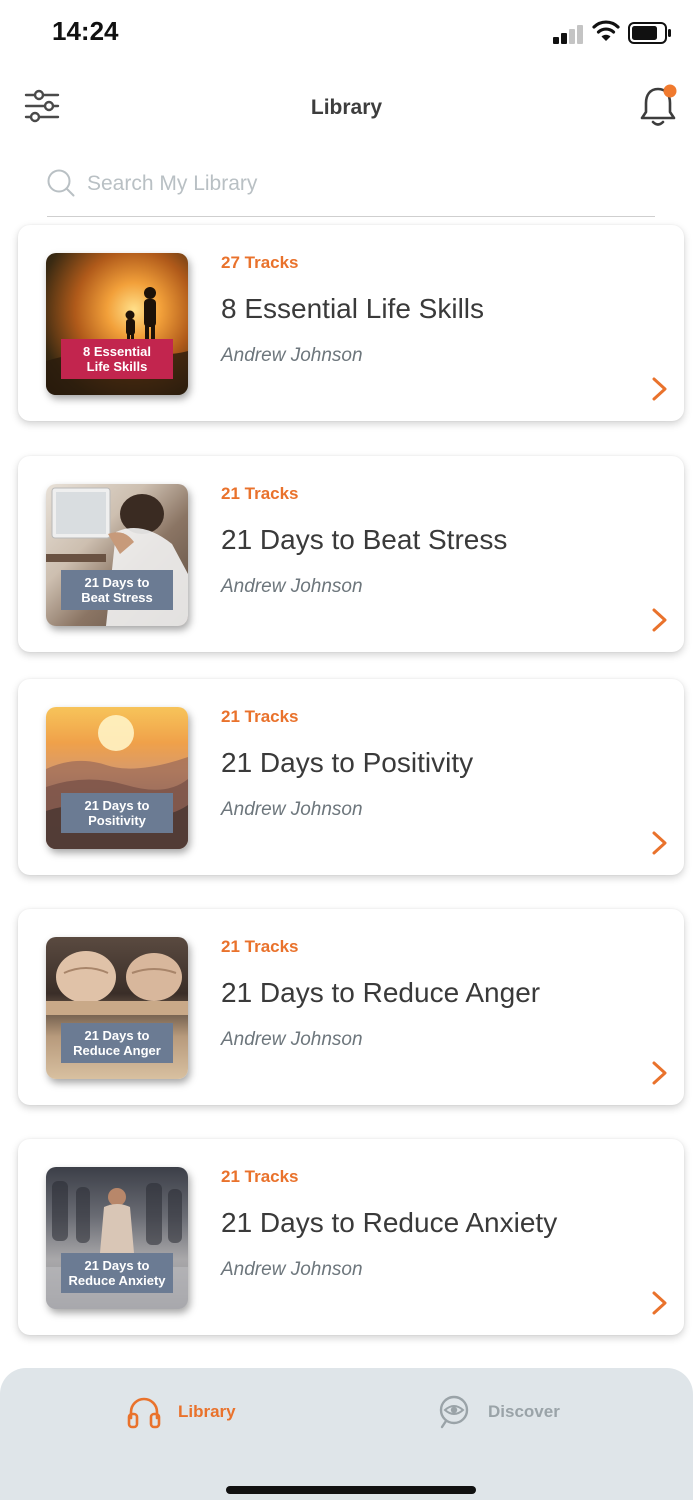 The height and width of the screenshot is (1500, 693). What do you see at coordinates (606, 30) in the screenshot?
I see `wifi-icon` at bounding box center [606, 30].